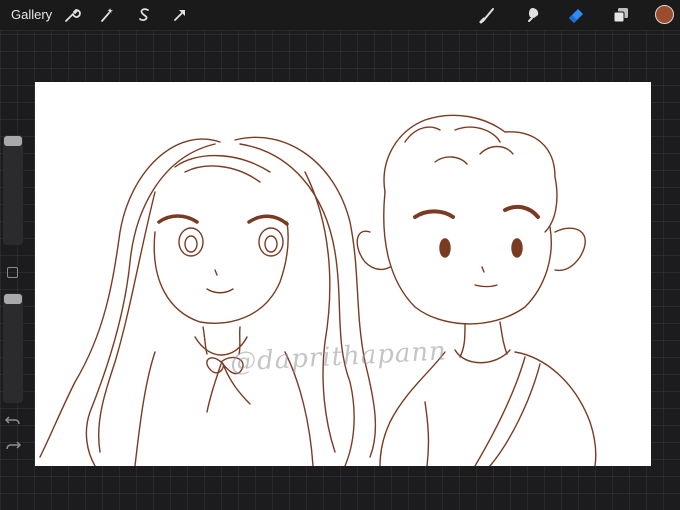 The height and width of the screenshot is (510, 680). I want to click on selection-s-icon, so click(144, 15).